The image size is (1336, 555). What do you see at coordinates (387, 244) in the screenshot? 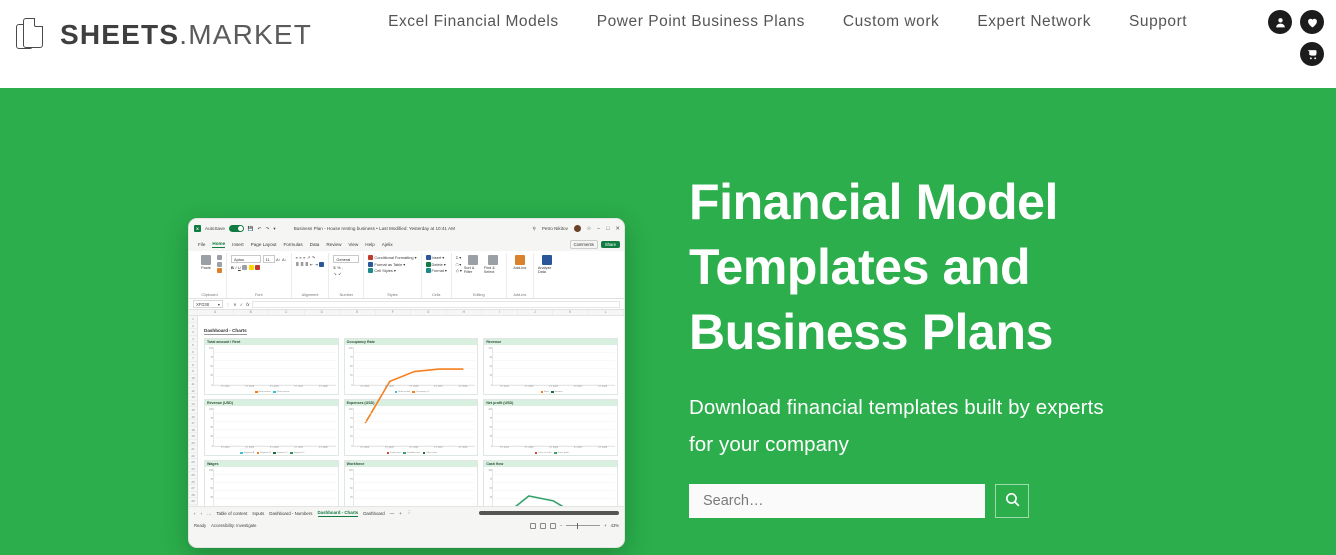
I see `ribbon-tab-ajelix: Ajelix` at bounding box center [387, 244].